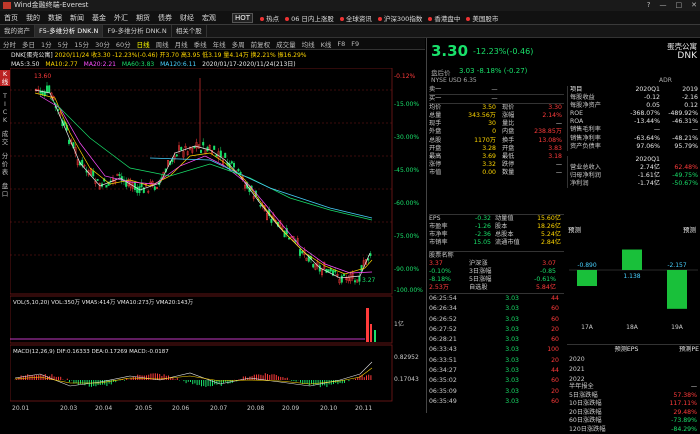  What do you see at coordinates (103, 408) in the screenshot?
I see `x-tick-label: 20.04` at bounding box center [103, 408].